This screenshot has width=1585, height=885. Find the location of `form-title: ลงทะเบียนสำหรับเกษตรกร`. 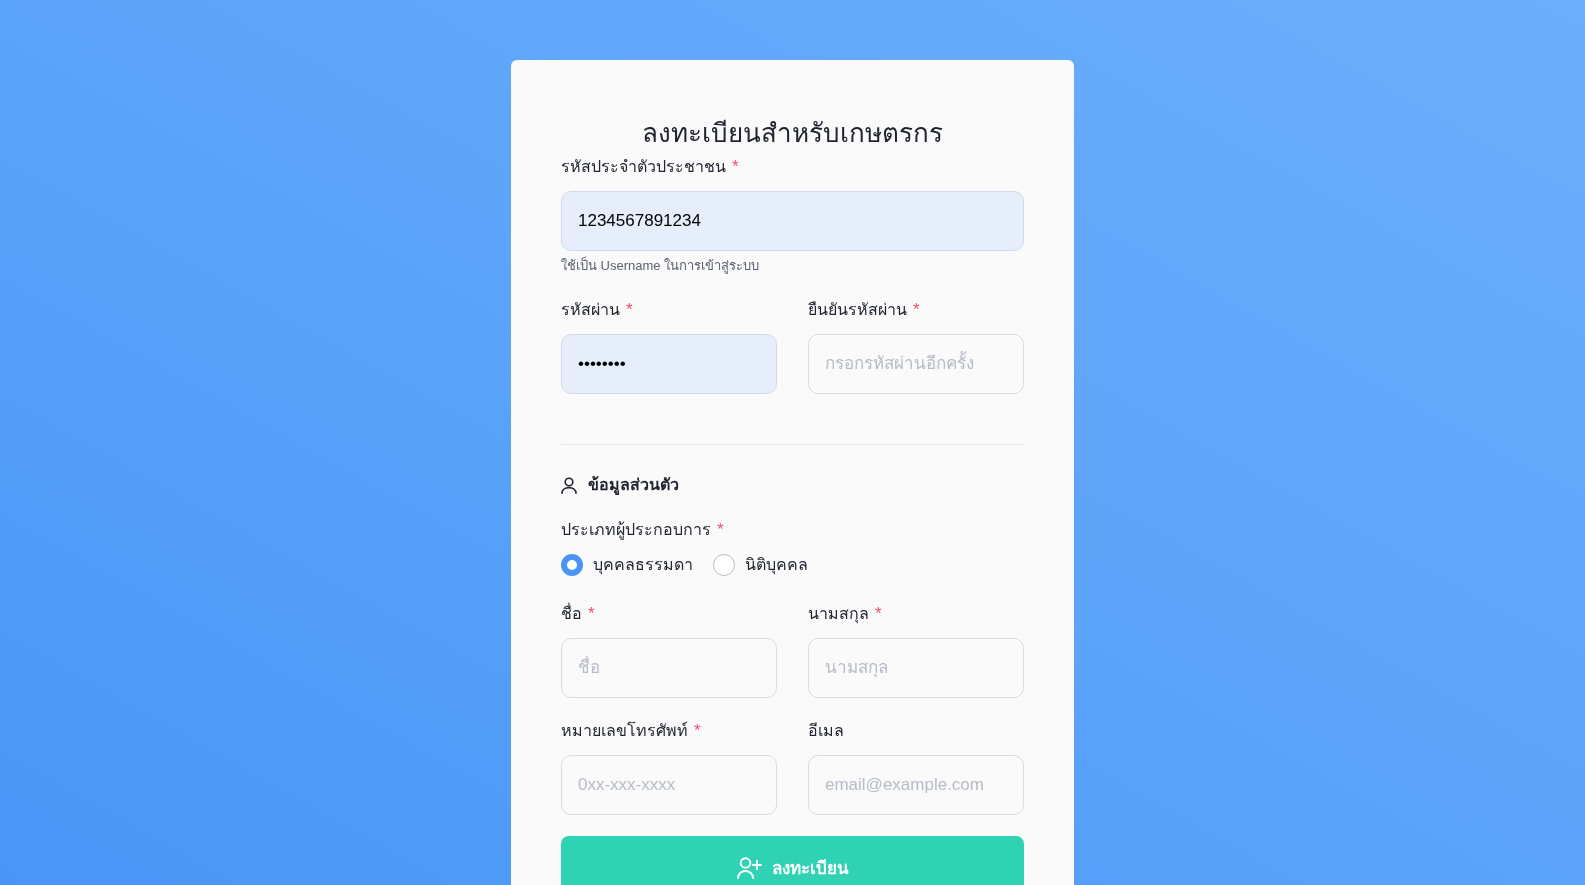

form-title: ลงทะเบียนสำหรับเกษตรกร is located at coordinates (792, 133).